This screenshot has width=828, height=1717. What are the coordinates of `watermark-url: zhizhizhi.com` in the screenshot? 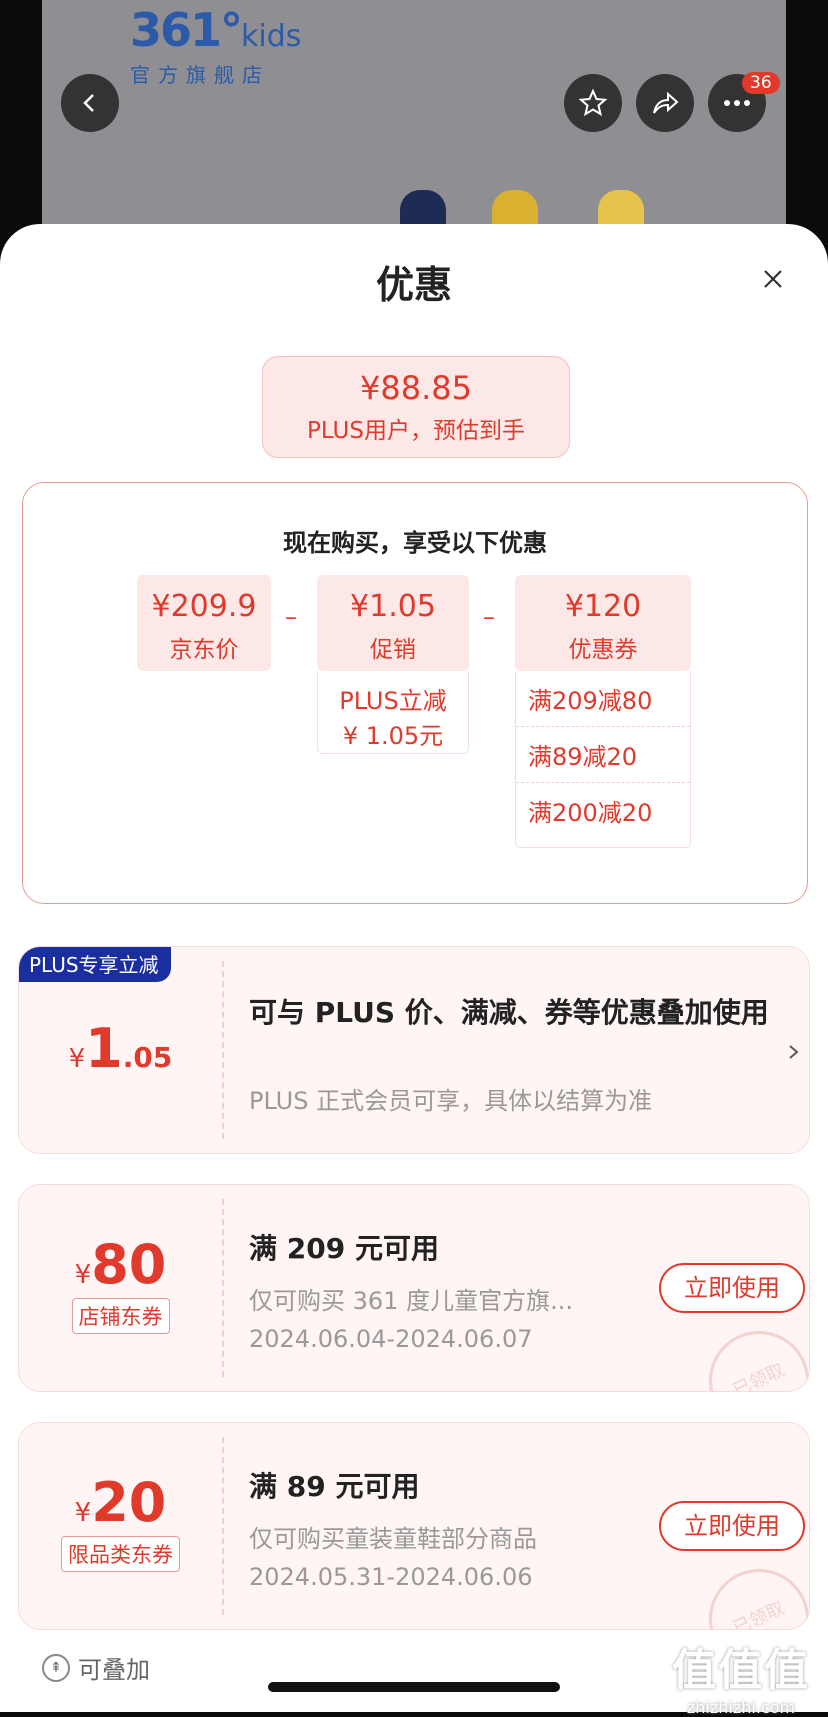 It's located at (741, 1707).